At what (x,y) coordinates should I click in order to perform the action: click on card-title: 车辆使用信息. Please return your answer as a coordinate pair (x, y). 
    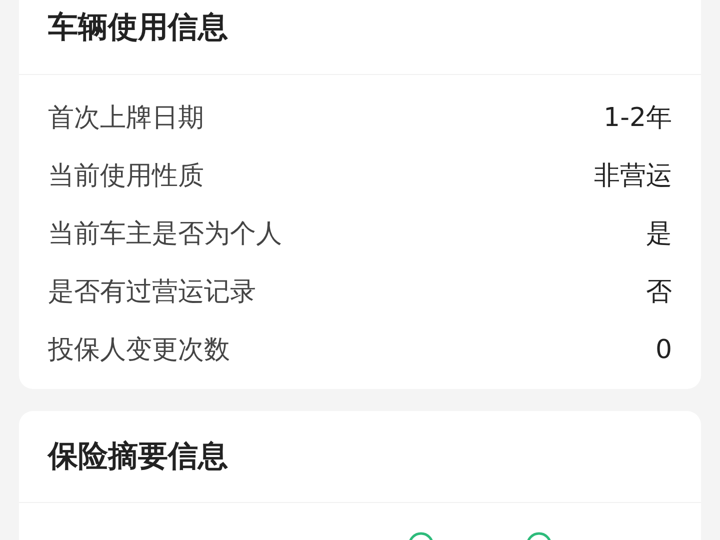
    Looking at the image, I should click on (138, 27).